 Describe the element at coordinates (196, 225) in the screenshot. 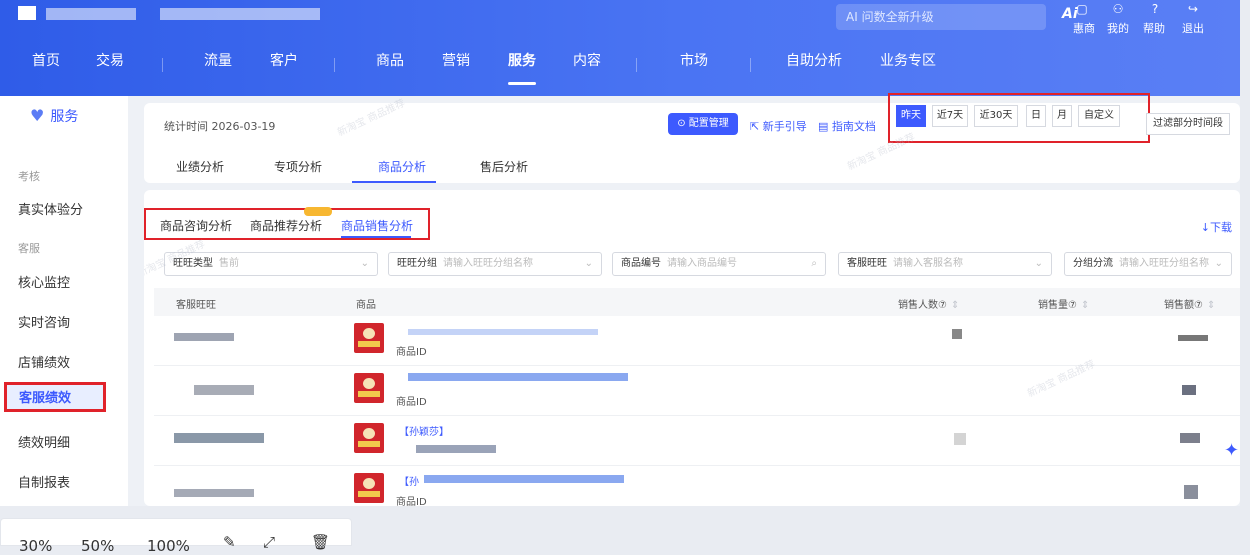

I see `subtab-product-consult: 商品咨询分析` at that location.